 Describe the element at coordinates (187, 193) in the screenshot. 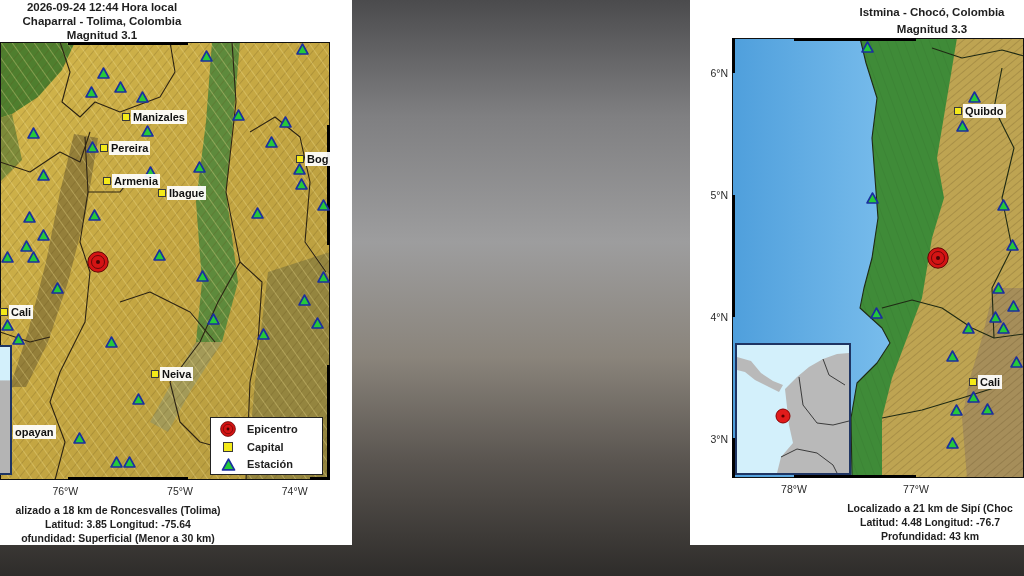

I see `city-label: Ibague` at that location.